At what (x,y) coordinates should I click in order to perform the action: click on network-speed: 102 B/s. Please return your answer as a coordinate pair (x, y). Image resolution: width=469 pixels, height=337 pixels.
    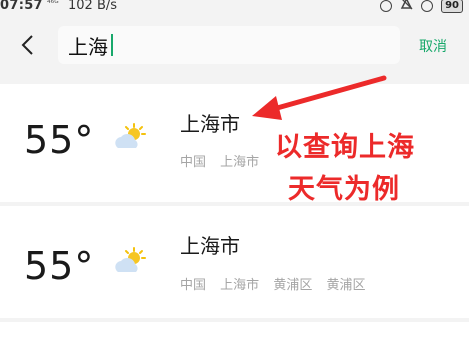
    Looking at the image, I should click on (93, 6).